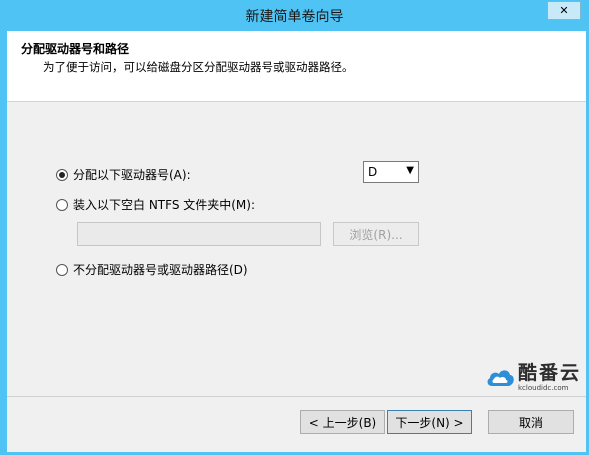  I want to click on page-title: 分配驱动器号和路径, so click(75, 49).